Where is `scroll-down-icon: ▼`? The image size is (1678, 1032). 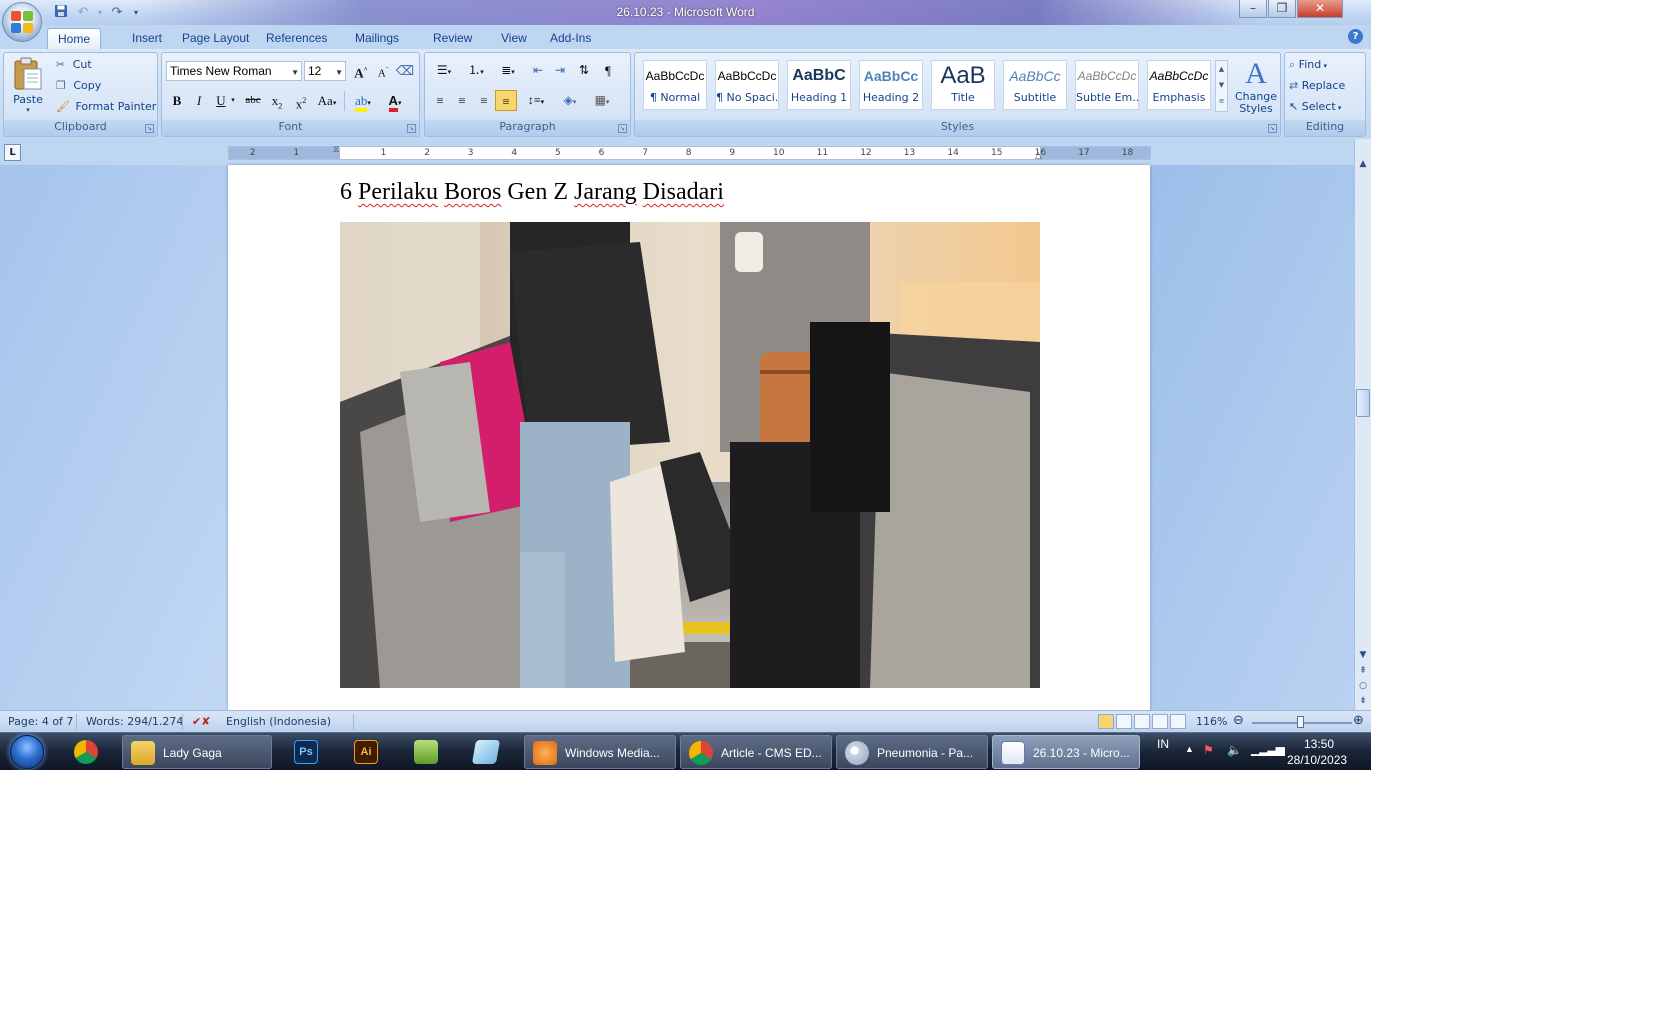
scroll-down-icon: ▼ is located at coordinates (1363, 655).